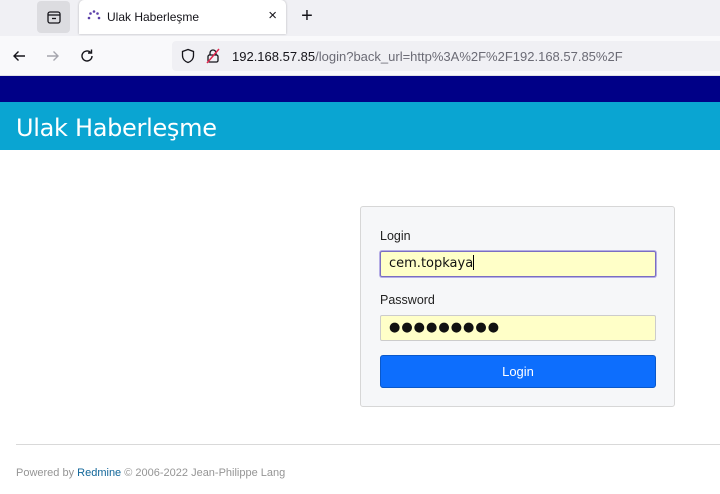 Image resolution: width=720 pixels, height=494 pixels. Describe the element at coordinates (395, 236) in the screenshot. I see `login-label: Login` at that location.